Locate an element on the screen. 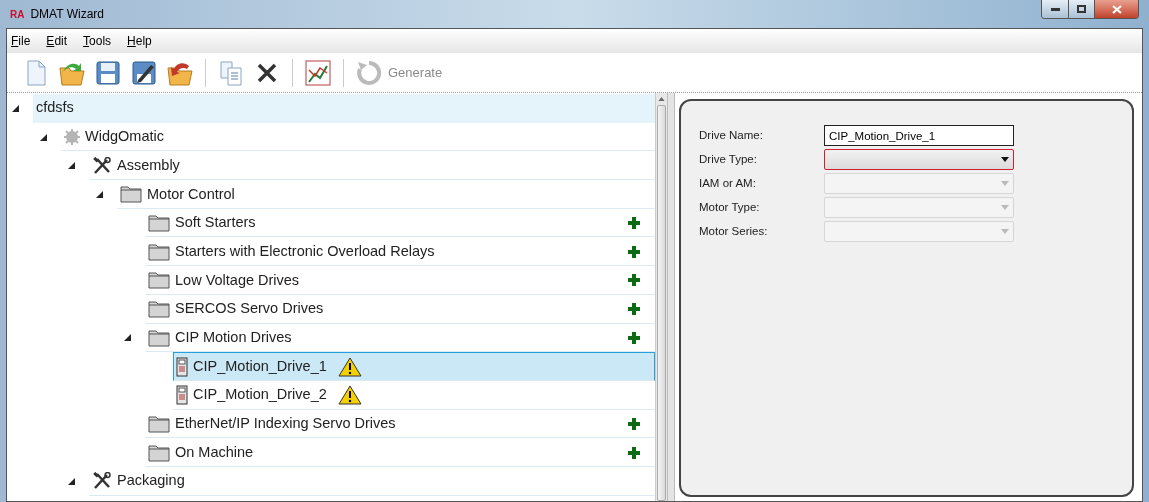 Image resolution: width=1149 pixels, height=502 pixels. tree-item-label: CIP_Motion_Drive_1 is located at coordinates (260, 366).